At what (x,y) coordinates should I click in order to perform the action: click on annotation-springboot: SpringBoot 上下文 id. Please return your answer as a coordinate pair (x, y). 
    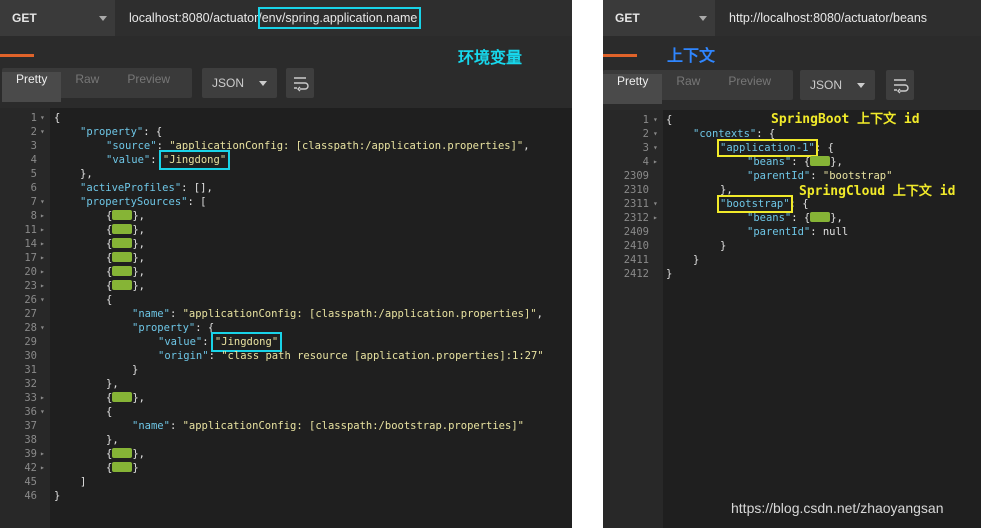
    Looking at the image, I should click on (845, 119).